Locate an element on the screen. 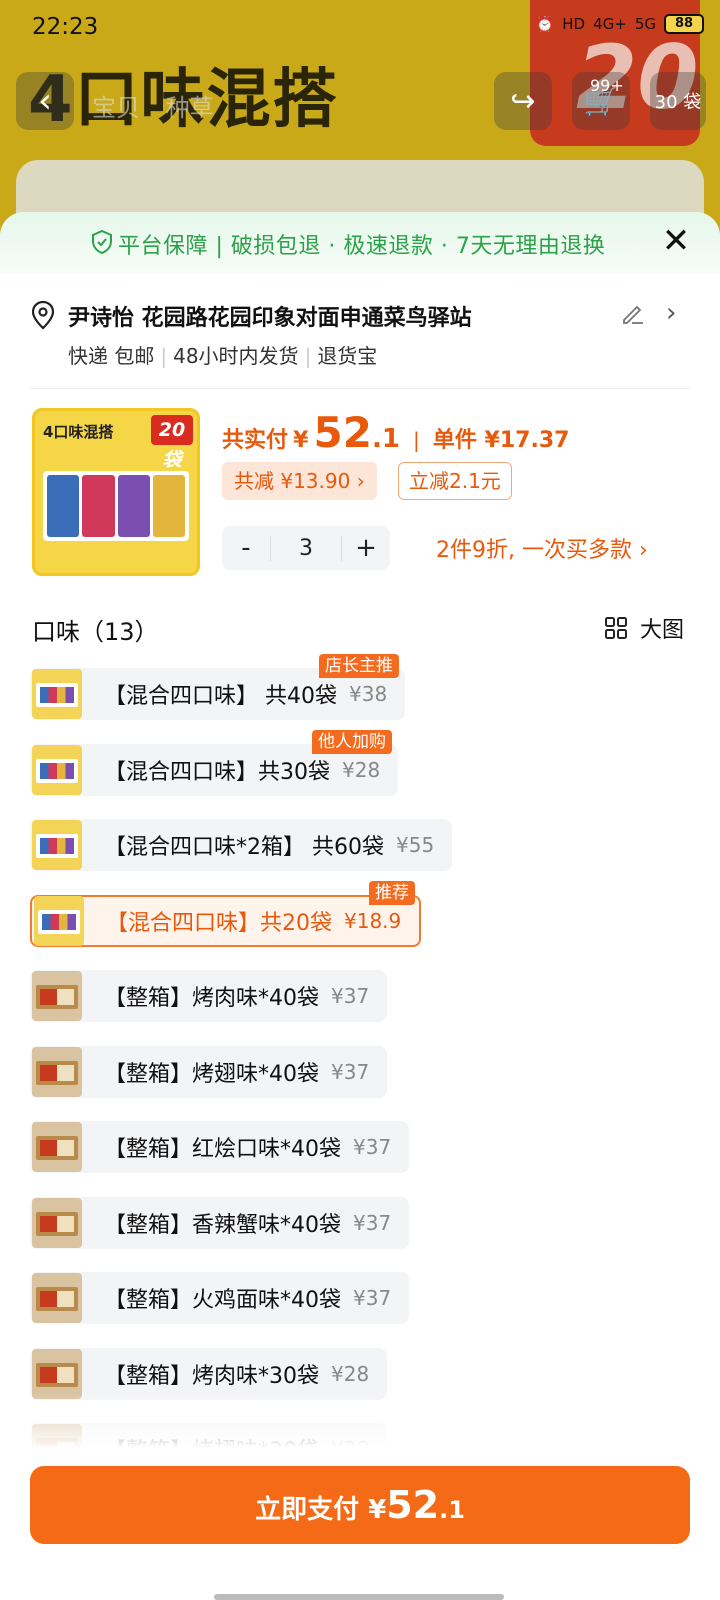 This screenshot has width=720, height=1600. more-button: 30 袋 is located at coordinates (678, 101).